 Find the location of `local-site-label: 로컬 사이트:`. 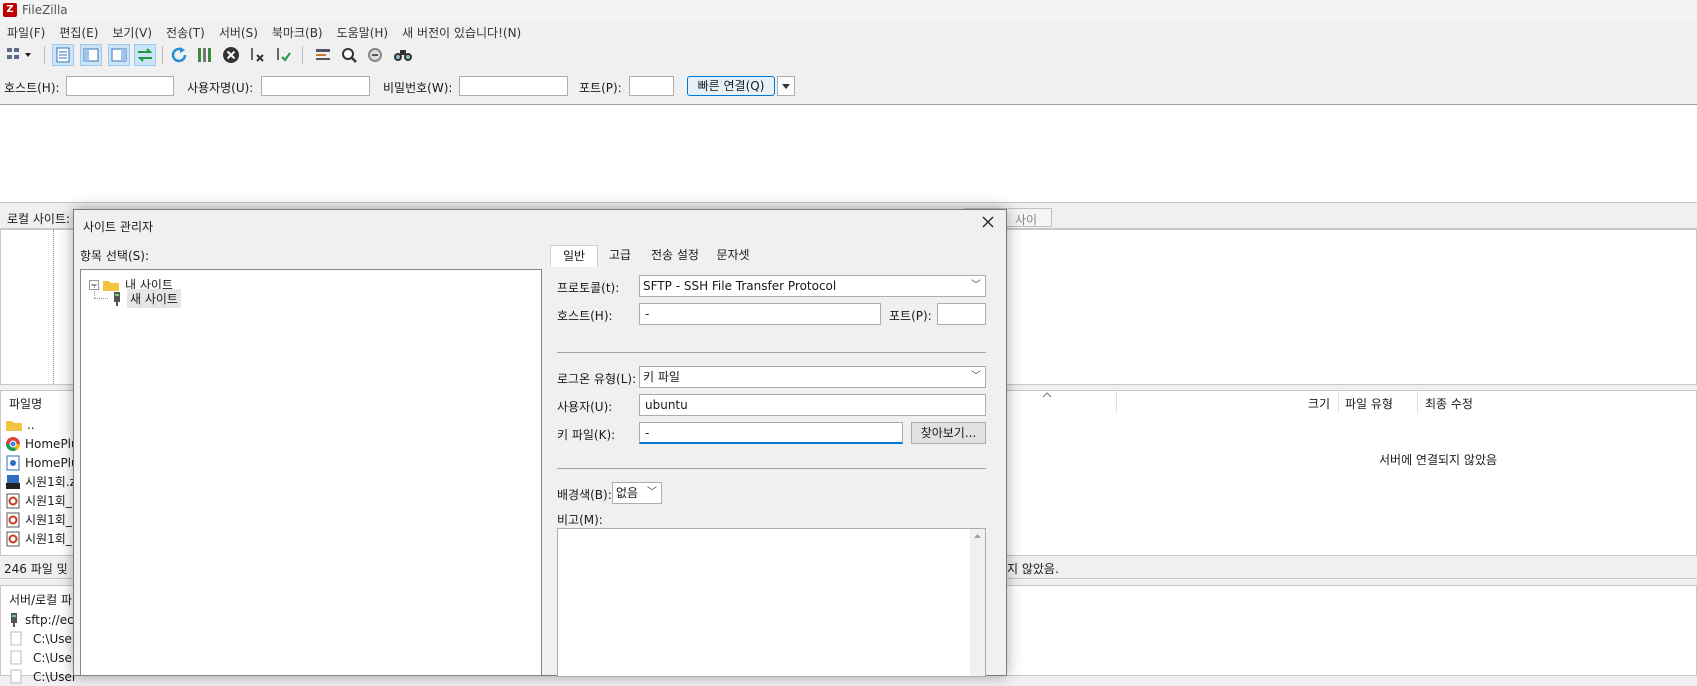

local-site-label: 로컬 사이트: is located at coordinates (39, 219).